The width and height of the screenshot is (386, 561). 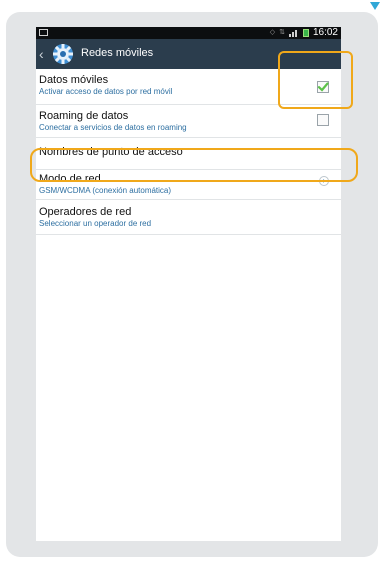 I want to click on setting-subtitle: Activar acceso de datos por red móvil, so click(x=106, y=91).